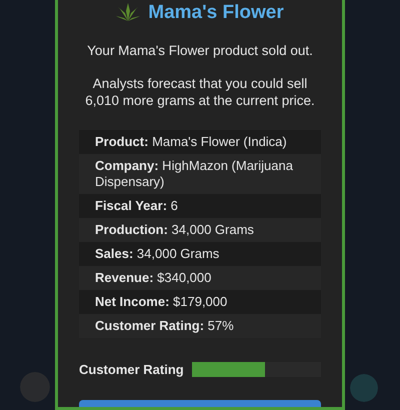 The width and height of the screenshot is (400, 410). Describe the element at coordinates (200, 230) in the screenshot. I see `detail-row: Production: 34,000 Grams` at that location.